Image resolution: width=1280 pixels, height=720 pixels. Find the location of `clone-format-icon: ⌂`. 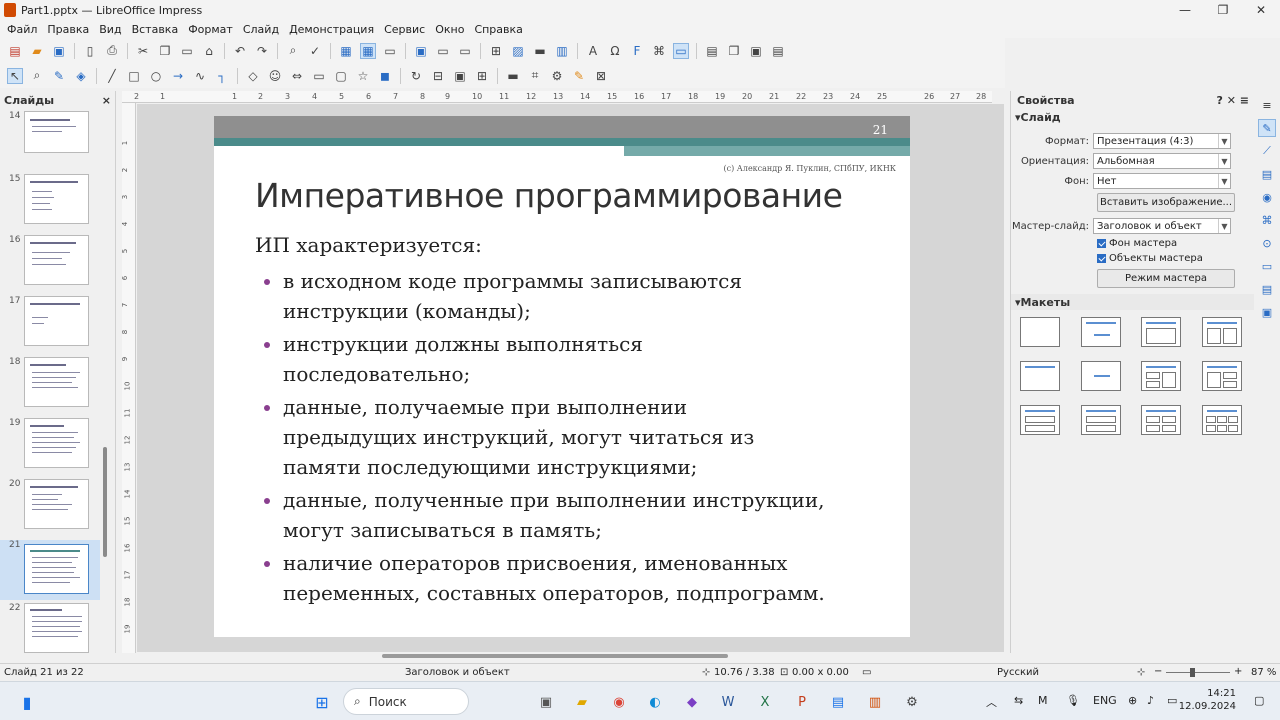

clone-format-icon: ⌂ is located at coordinates (209, 51).